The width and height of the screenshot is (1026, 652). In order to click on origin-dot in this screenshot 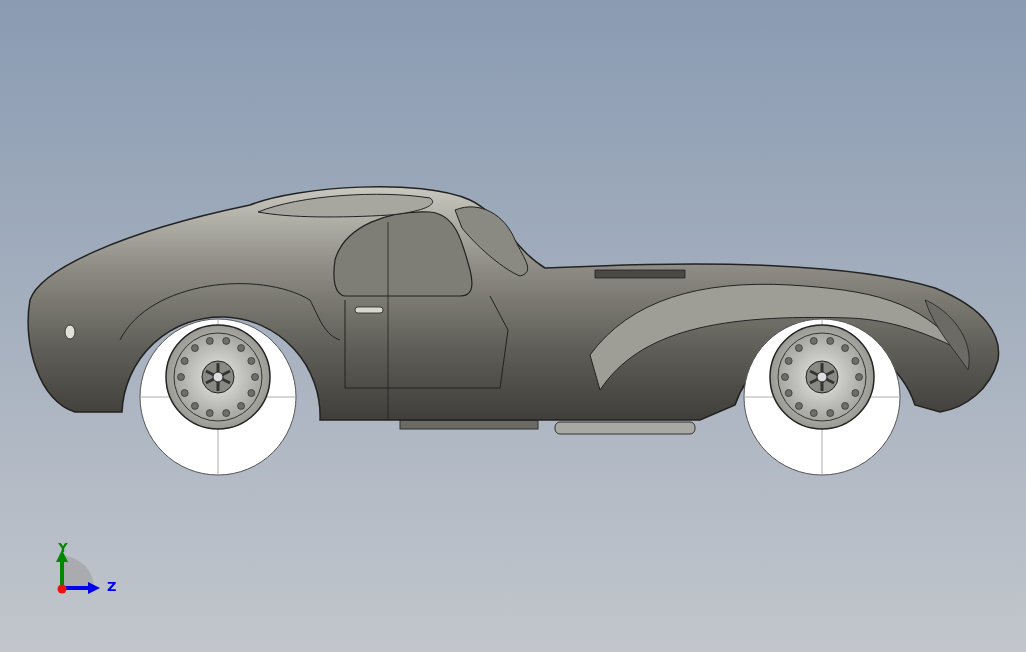, I will do `click(62, 589)`.